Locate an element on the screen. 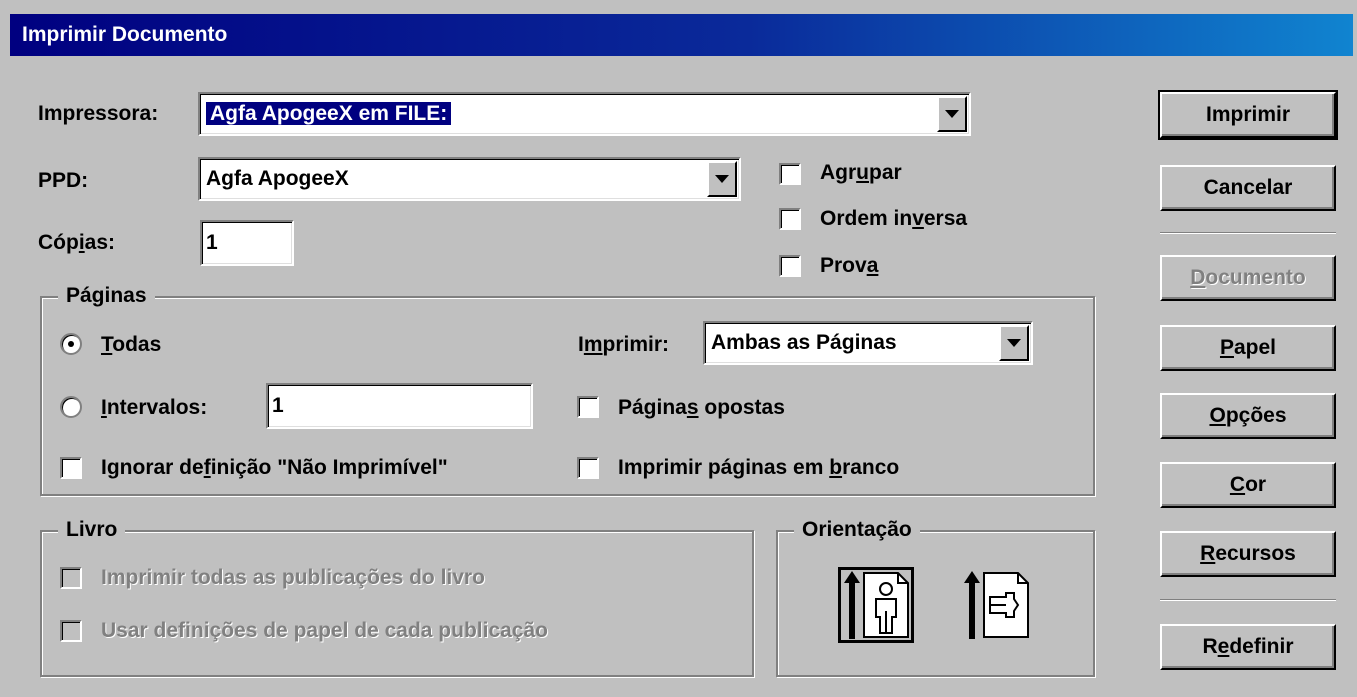 Image resolution: width=1357 pixels, height=697 pixels. print-which-value: Ambas as Páginas is located at coordinates (804, 342).